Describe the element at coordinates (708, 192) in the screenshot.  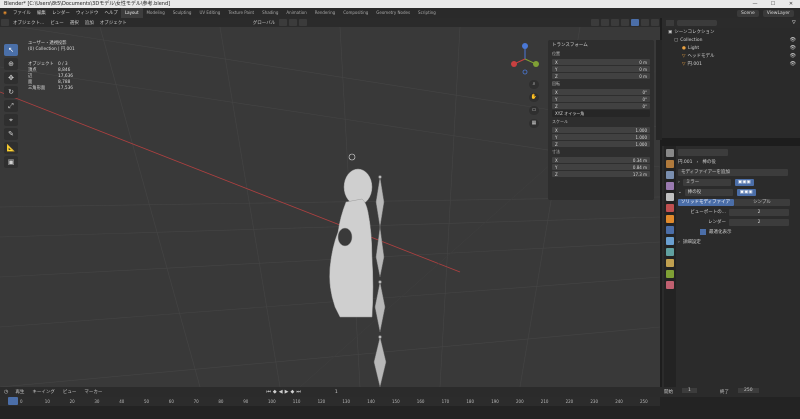
I see `modifier-name-field: 棒の役` at that location.